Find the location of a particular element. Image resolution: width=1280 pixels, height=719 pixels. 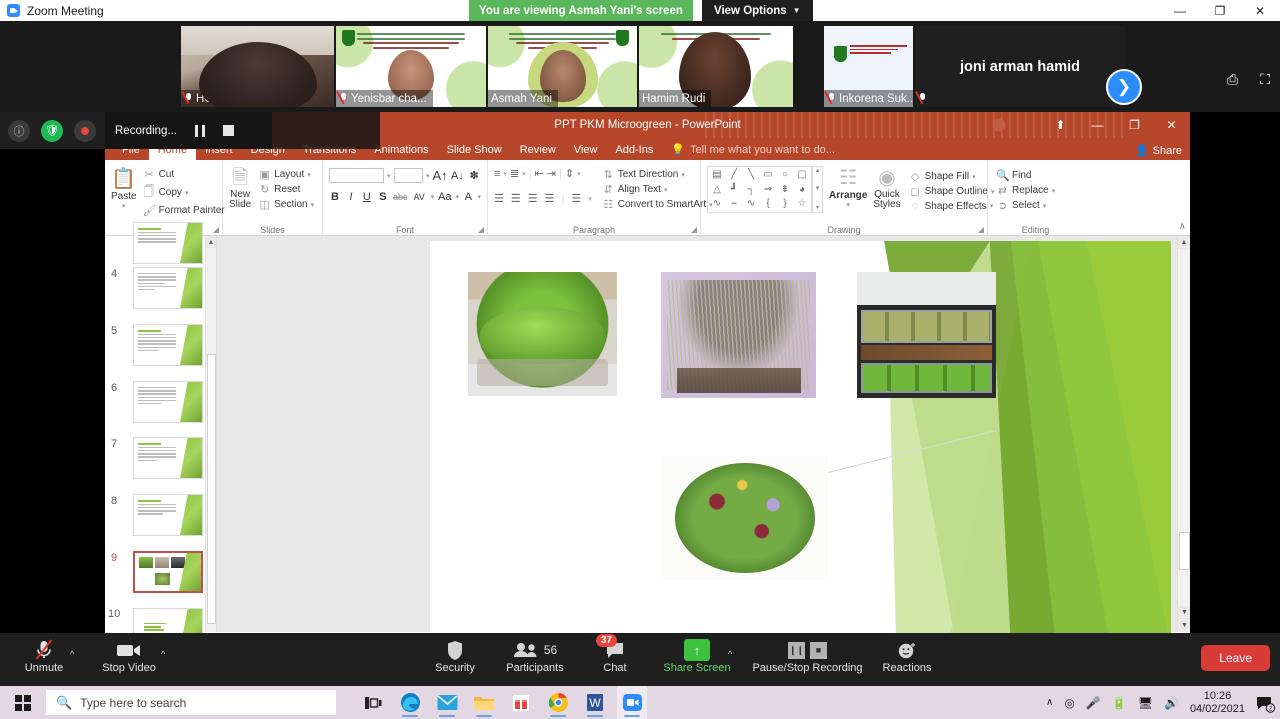

video-options-caret-icon: ^ is located at coordinates (163, 654).